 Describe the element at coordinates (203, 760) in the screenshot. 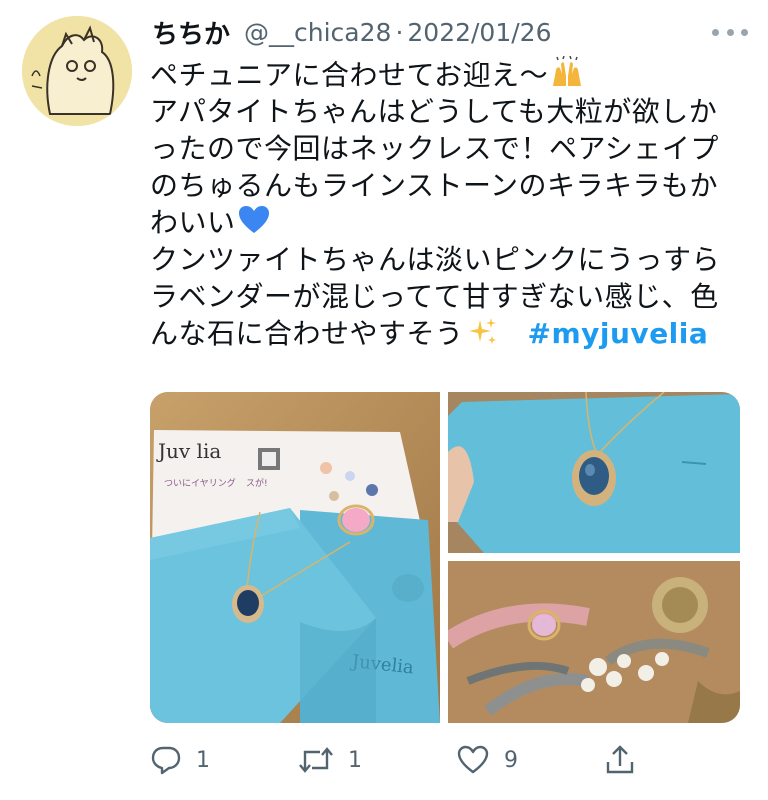

I see `reply-count: 1` at that location.